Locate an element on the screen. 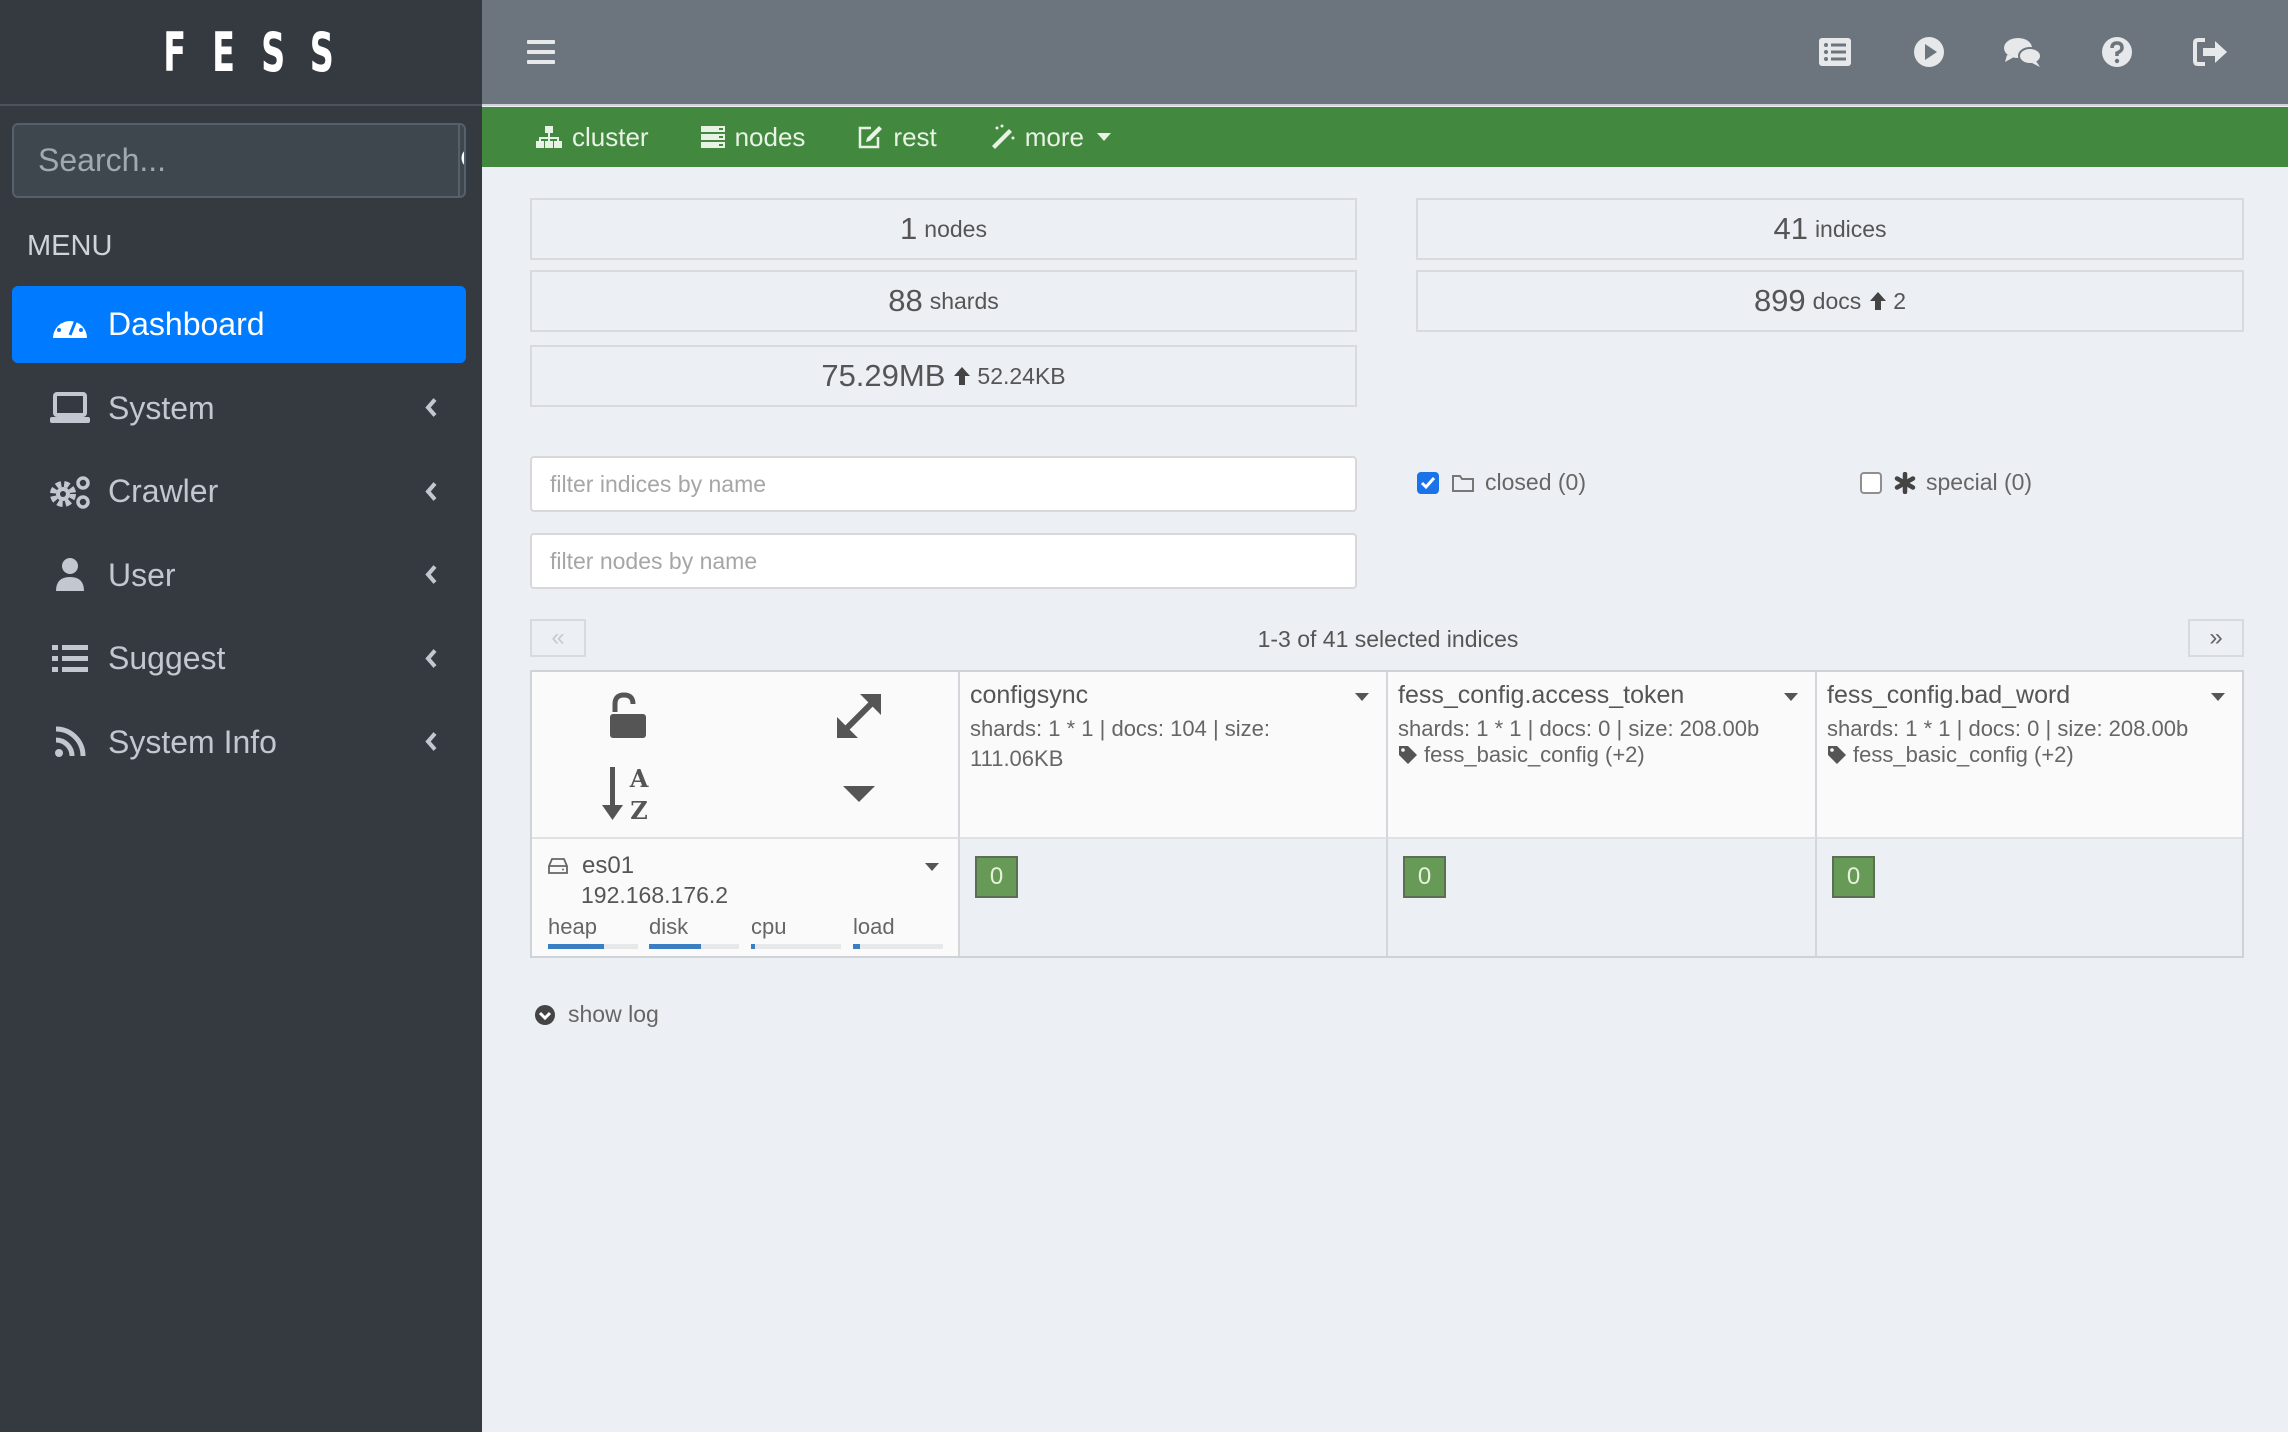 The width and height of the screenshot is (2288, 1432). tab-rest: rest is located at coordinates (897, 137).